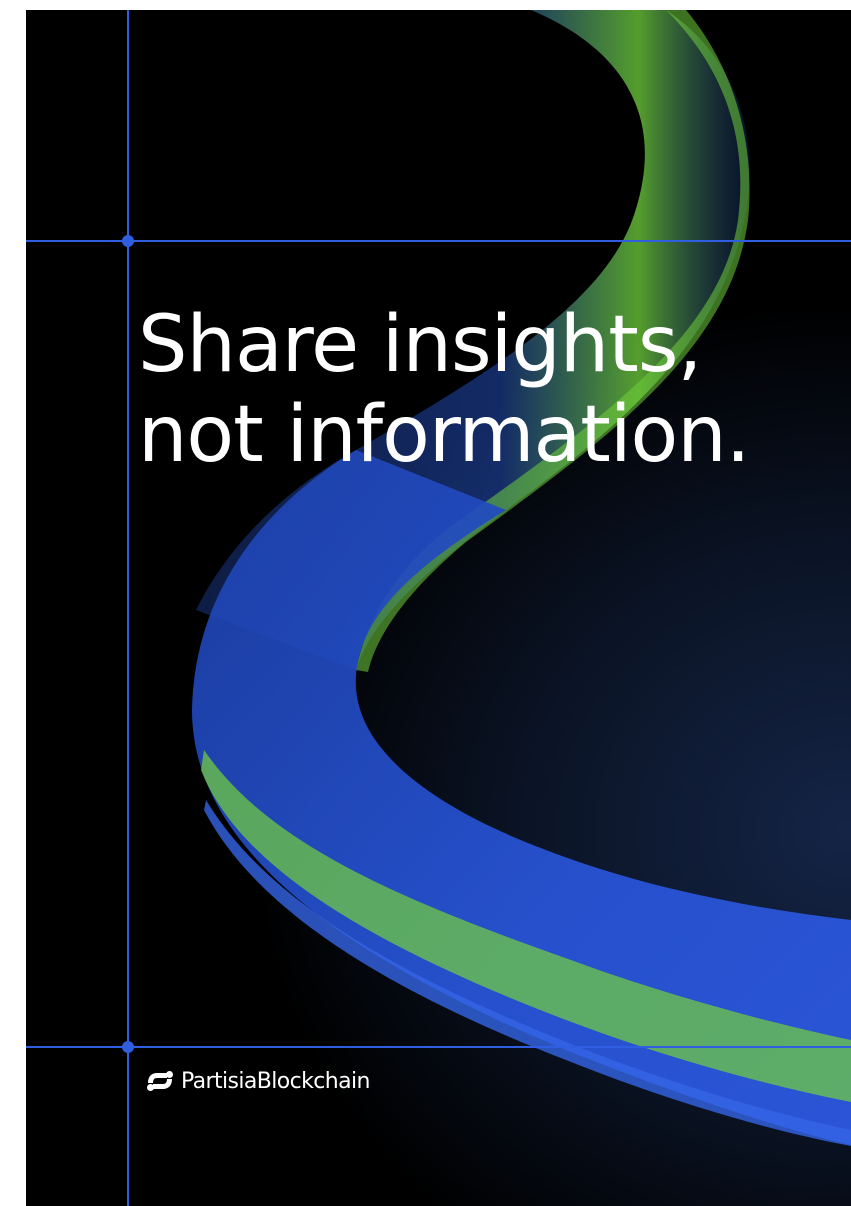 The image size is (851, 1206). I want to click on top-guide-dot, so click(128, 241).